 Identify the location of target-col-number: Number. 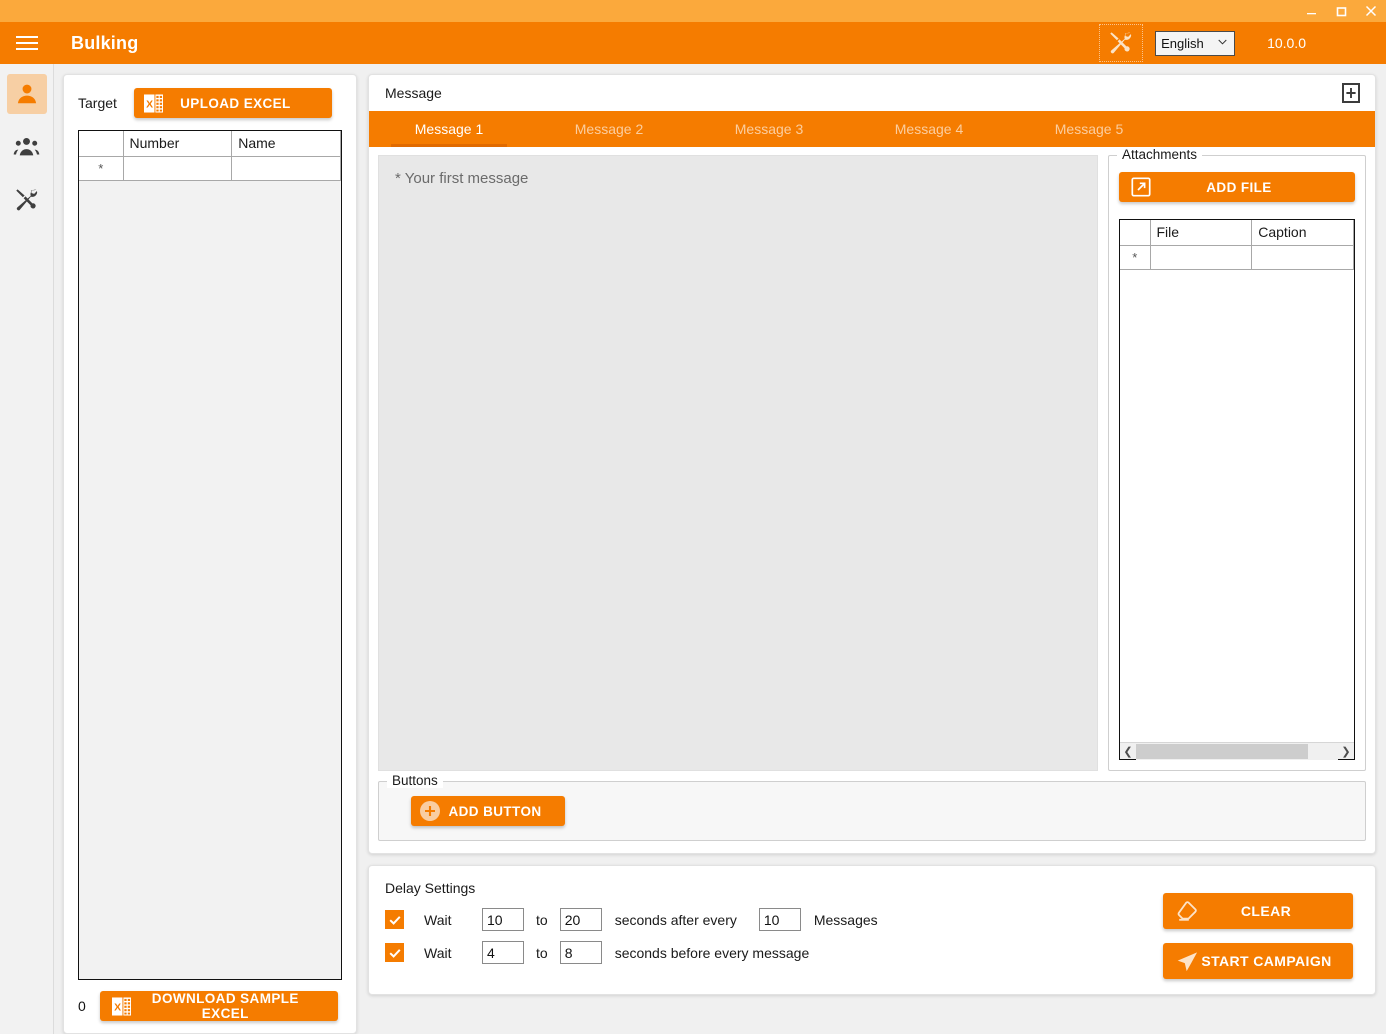
(178, 144).